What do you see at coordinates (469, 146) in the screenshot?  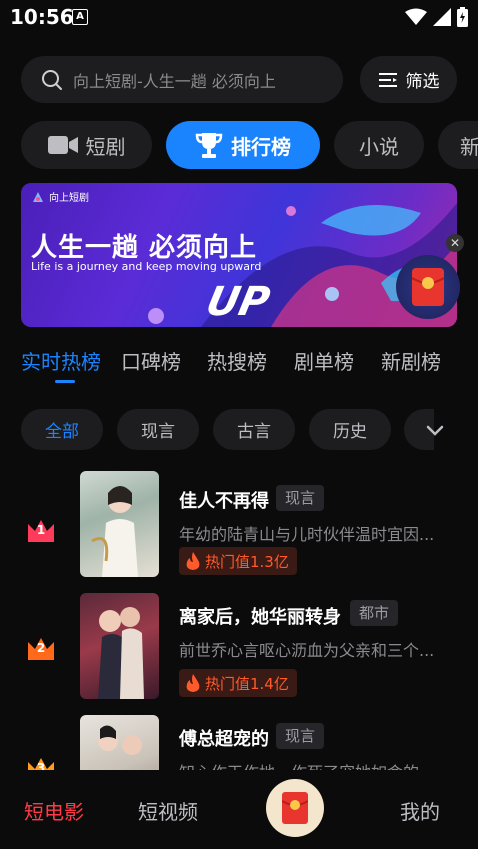 I see `category-label: 新` at bounding box center [469, 146].